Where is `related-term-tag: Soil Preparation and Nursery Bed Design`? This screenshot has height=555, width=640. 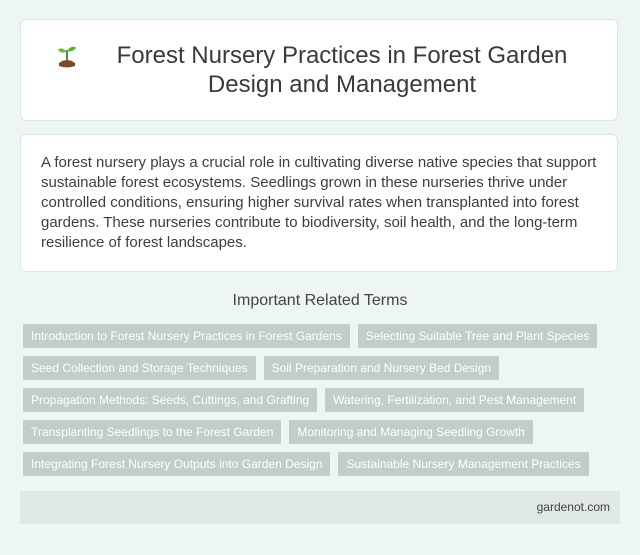
related-term-tag: Soil Preparation and Nursery Bed Design is located at coordinates (381, 368).